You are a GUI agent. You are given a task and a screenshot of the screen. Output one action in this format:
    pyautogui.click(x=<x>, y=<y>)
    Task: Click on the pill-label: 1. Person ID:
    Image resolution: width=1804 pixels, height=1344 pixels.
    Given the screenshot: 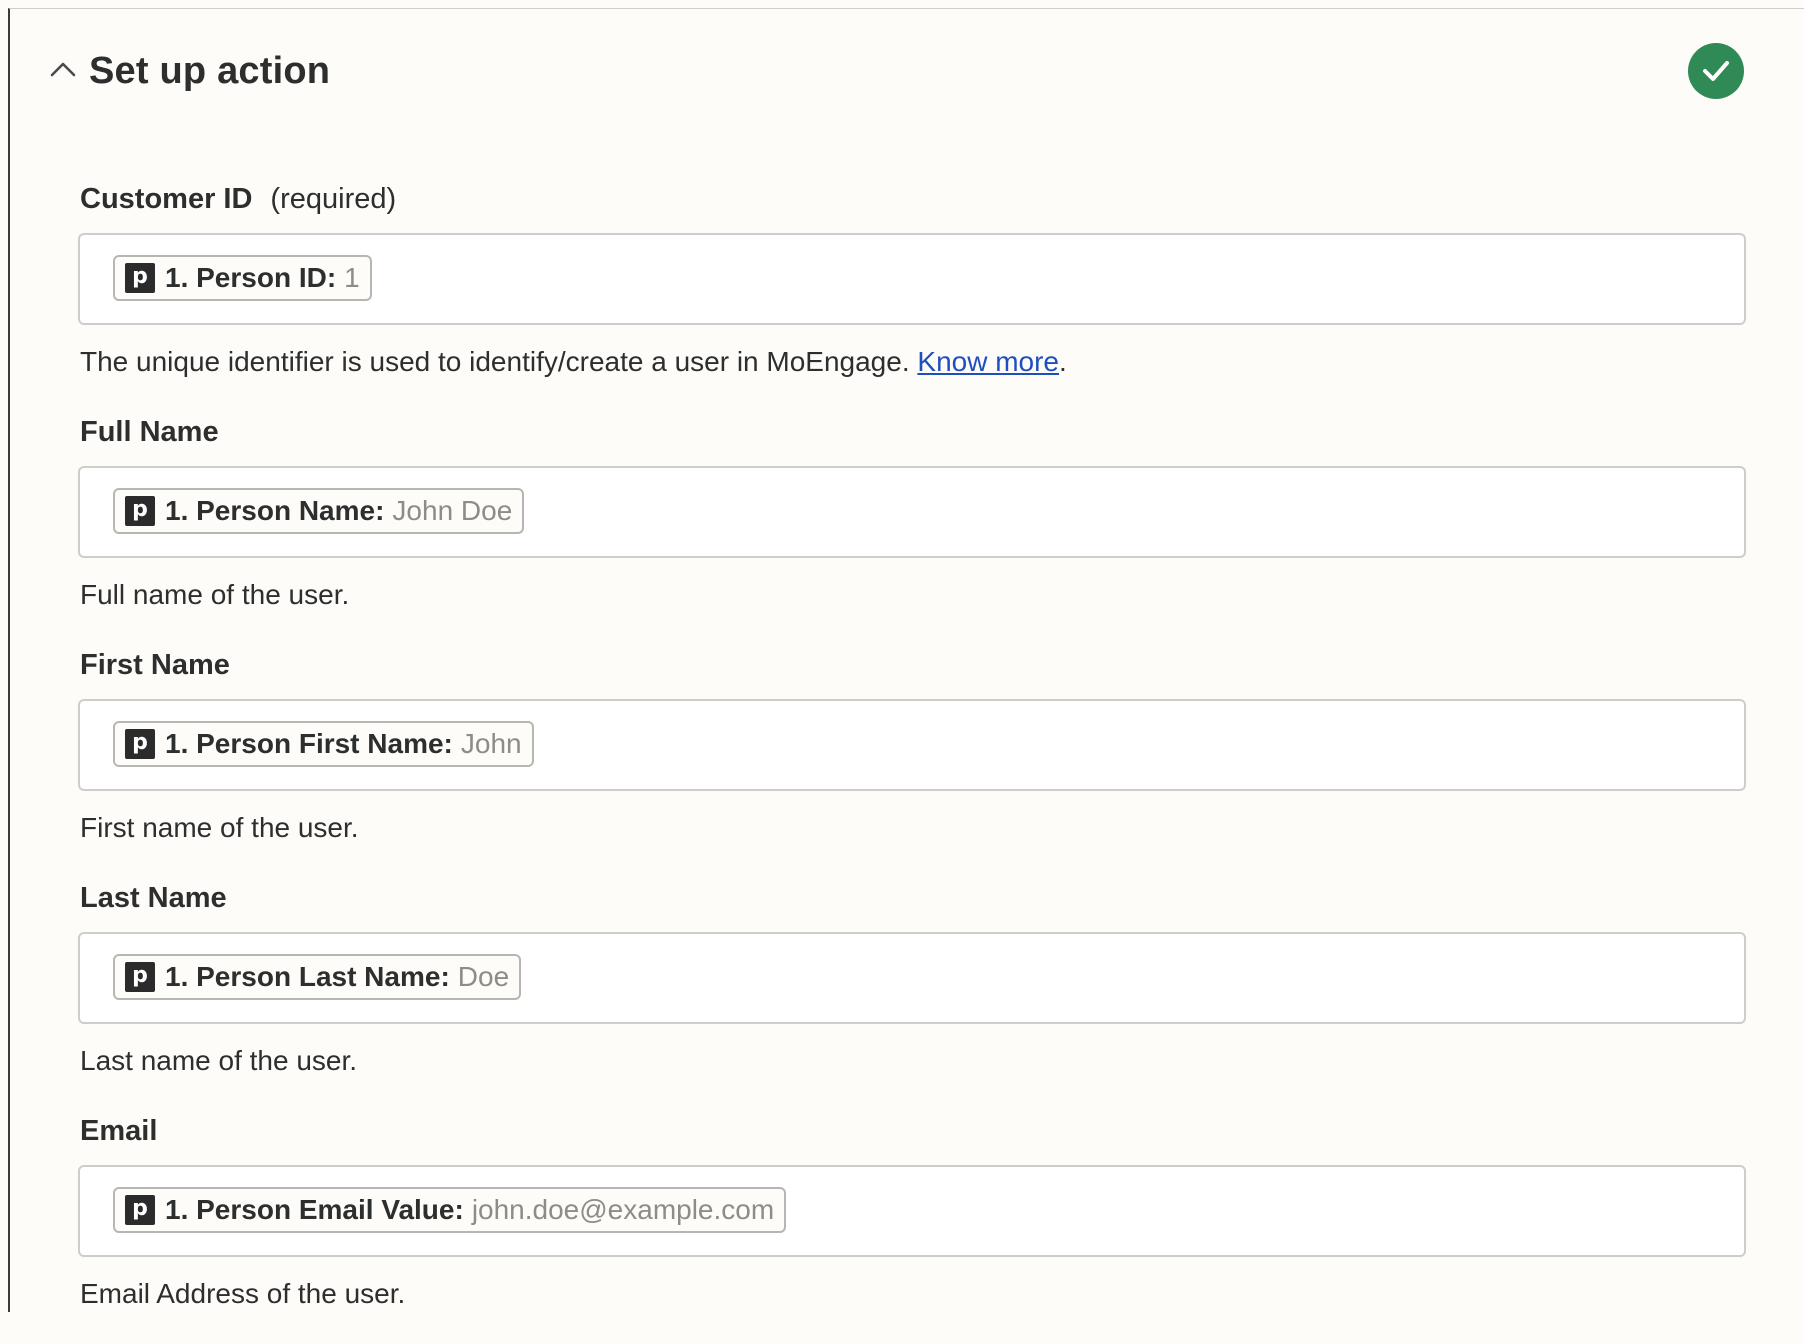 What is the action you would take?
    pyautogui.click(x=251, y=277)
    